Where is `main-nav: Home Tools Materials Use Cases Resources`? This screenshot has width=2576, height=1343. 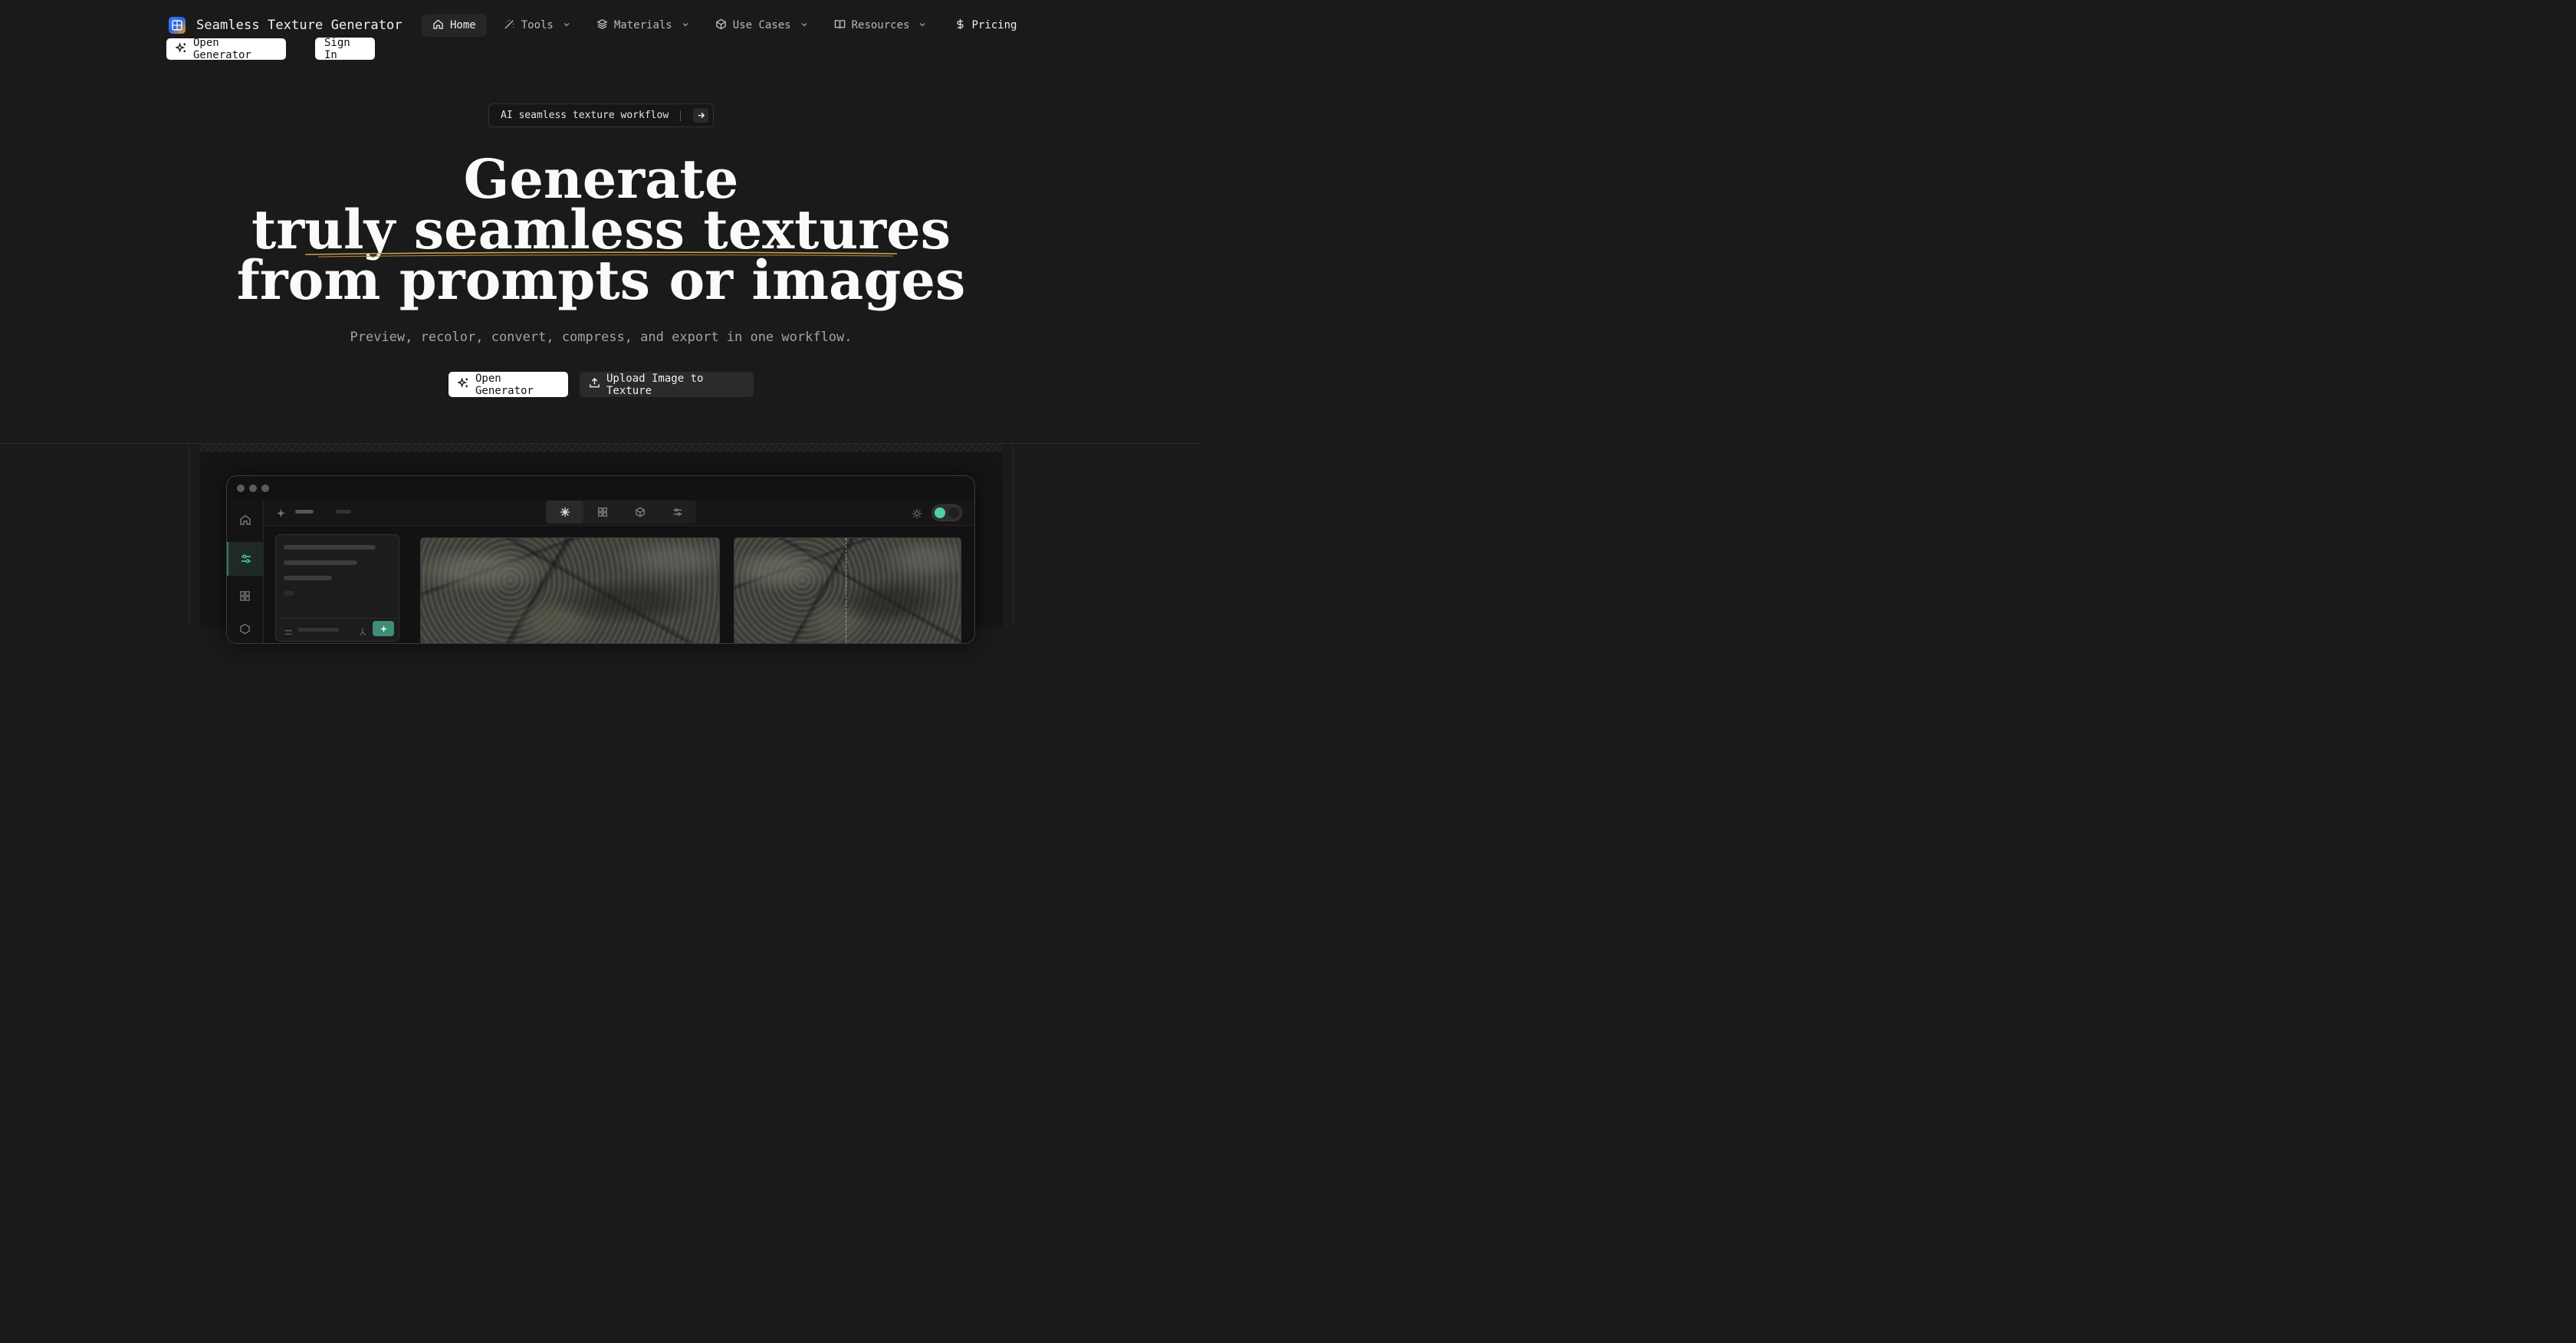 main-nav: Home Tools Materials Use Cases Resources is located at coordinates (724, 25).